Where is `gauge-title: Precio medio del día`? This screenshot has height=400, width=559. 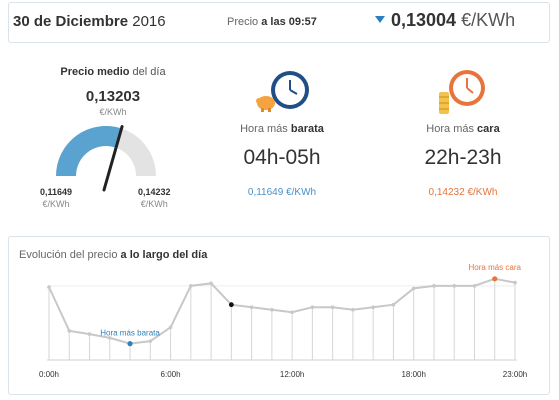
gauge-title: Precio medio del día is located at coordinates (113, 72).